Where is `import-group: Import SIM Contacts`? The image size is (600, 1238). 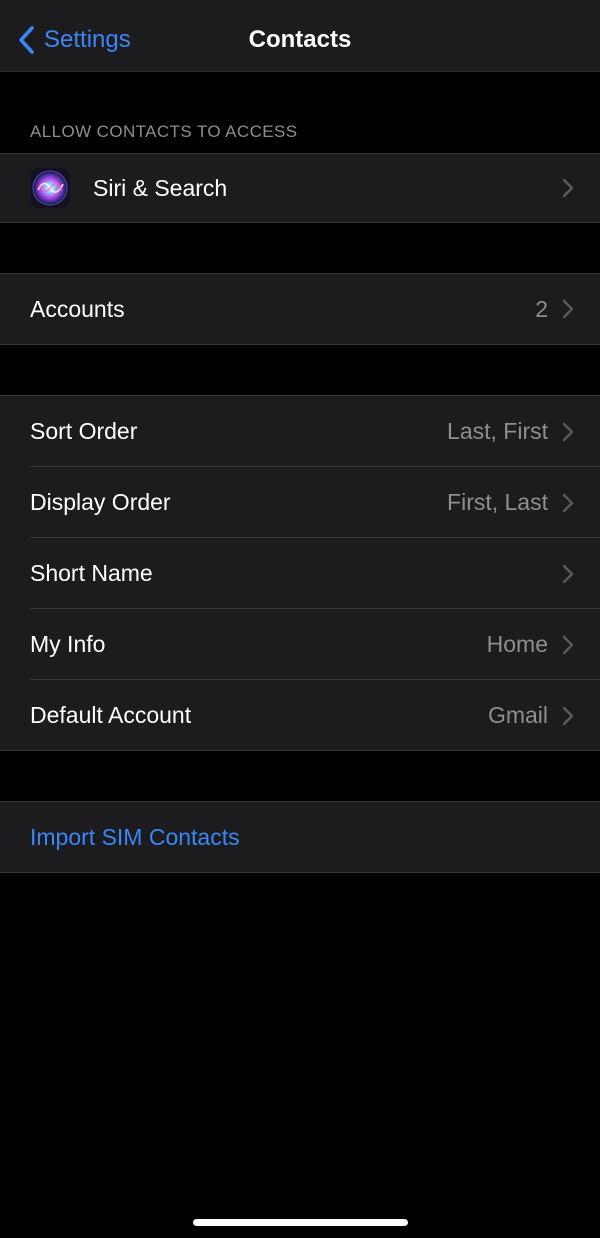
import-group: Import SIM Contacts is located at coordinates (300, 837).